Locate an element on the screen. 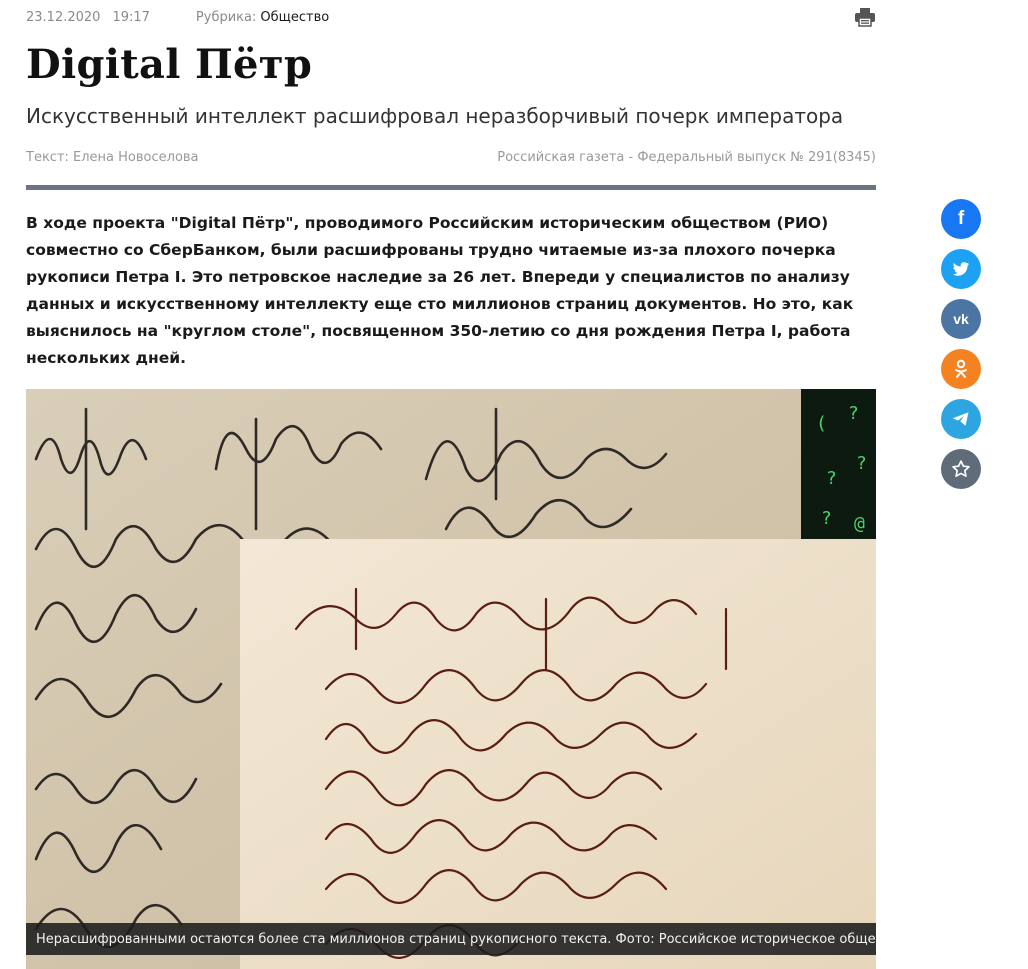  publish-date: 23.12.2020 is located at coordinates (63, 17).